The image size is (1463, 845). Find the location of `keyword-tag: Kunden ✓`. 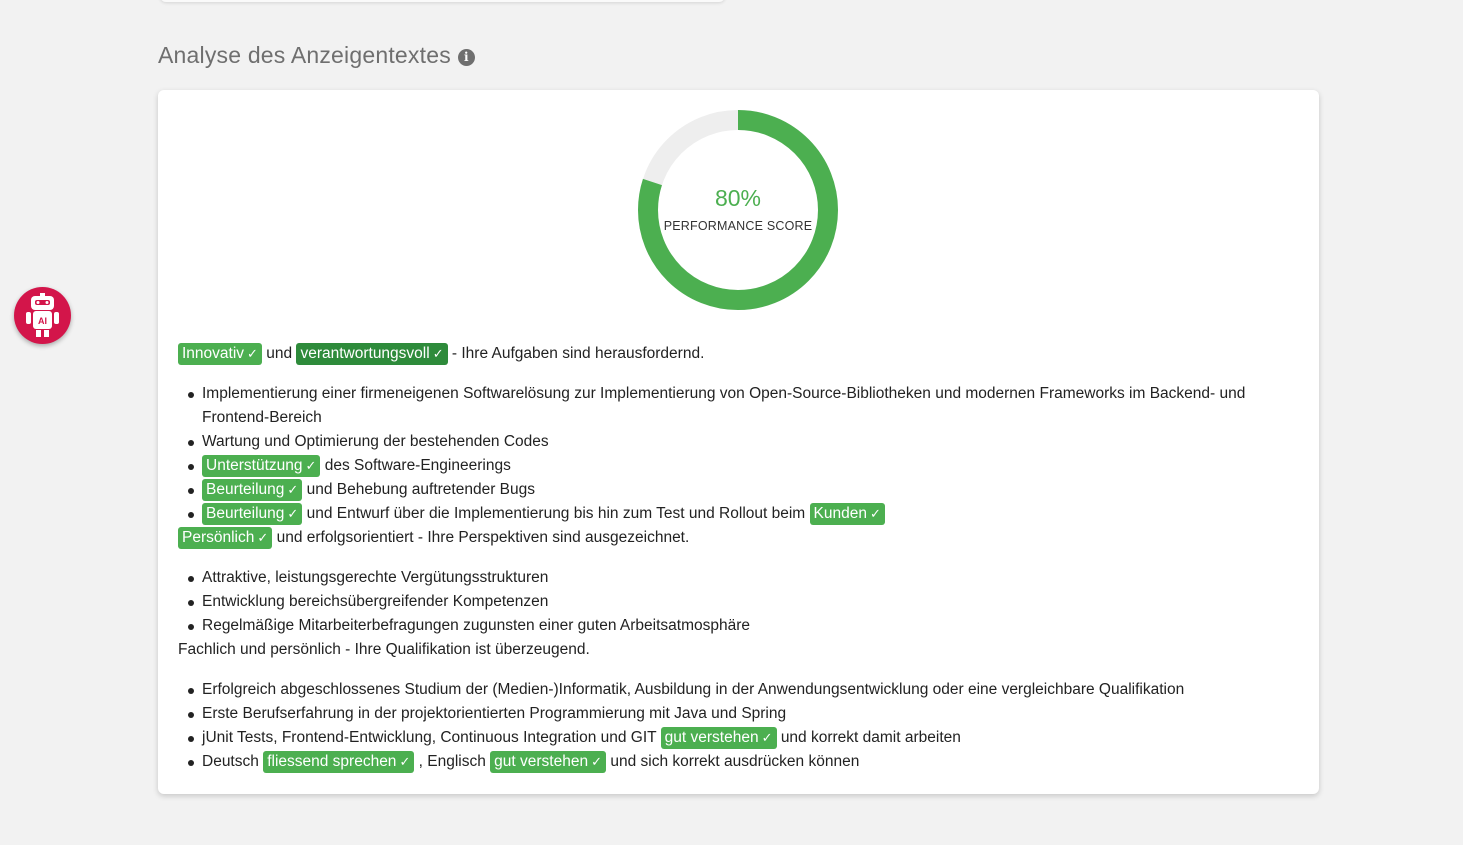

keyword-tag: Kunden ✓ is located at coordinates (847, 514).